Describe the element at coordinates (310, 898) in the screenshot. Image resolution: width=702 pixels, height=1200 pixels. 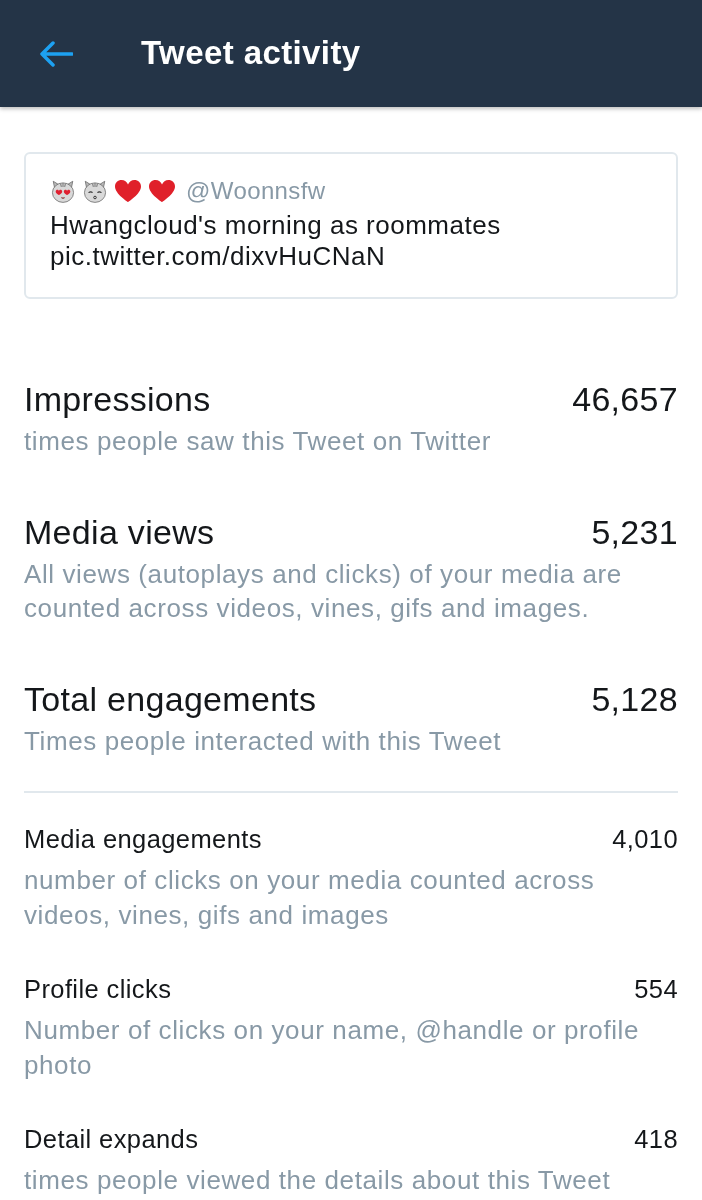
I see `metric-description: number of clicks on your media counted across videos, vines, gifs and images` at that location.